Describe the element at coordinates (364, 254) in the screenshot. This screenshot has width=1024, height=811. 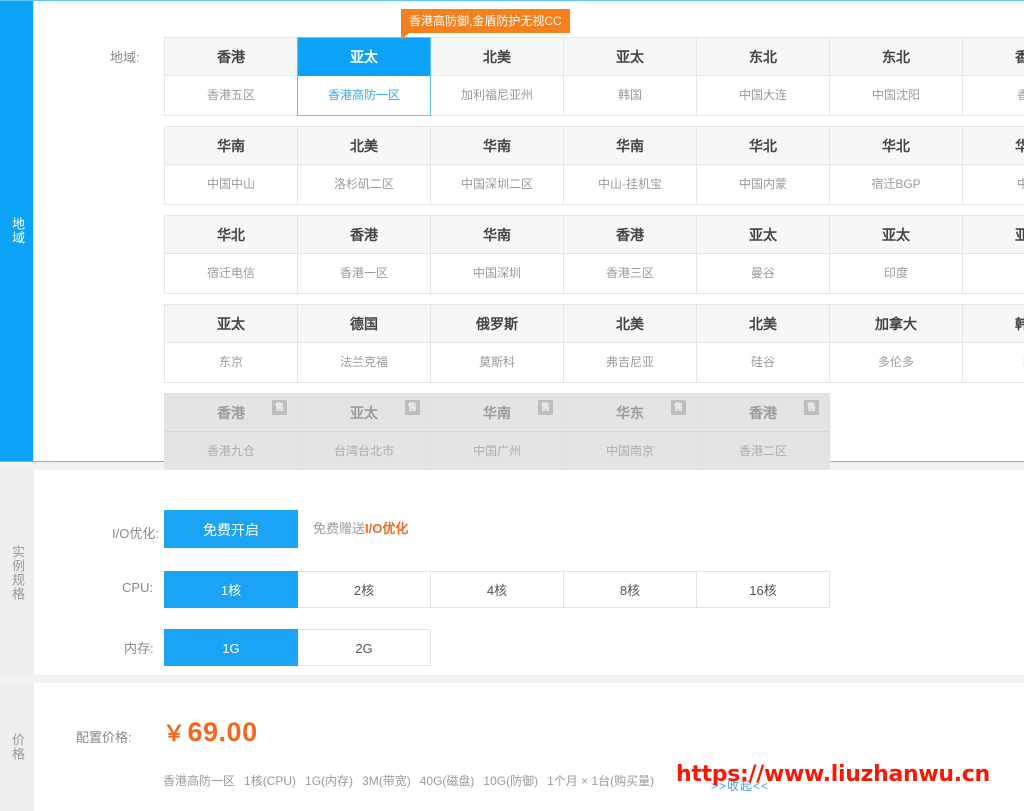
I see `region-cell: 香港 香港一区` at that location.